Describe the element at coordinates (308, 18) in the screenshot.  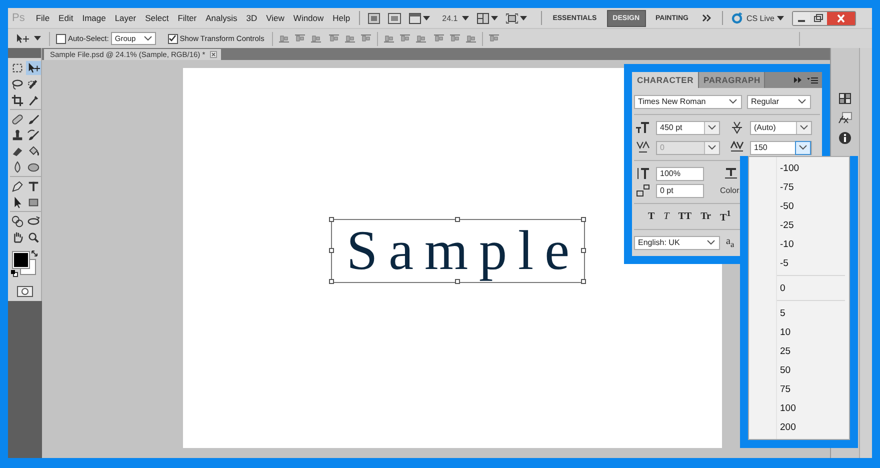
I see `menu-item: Window` at that location.